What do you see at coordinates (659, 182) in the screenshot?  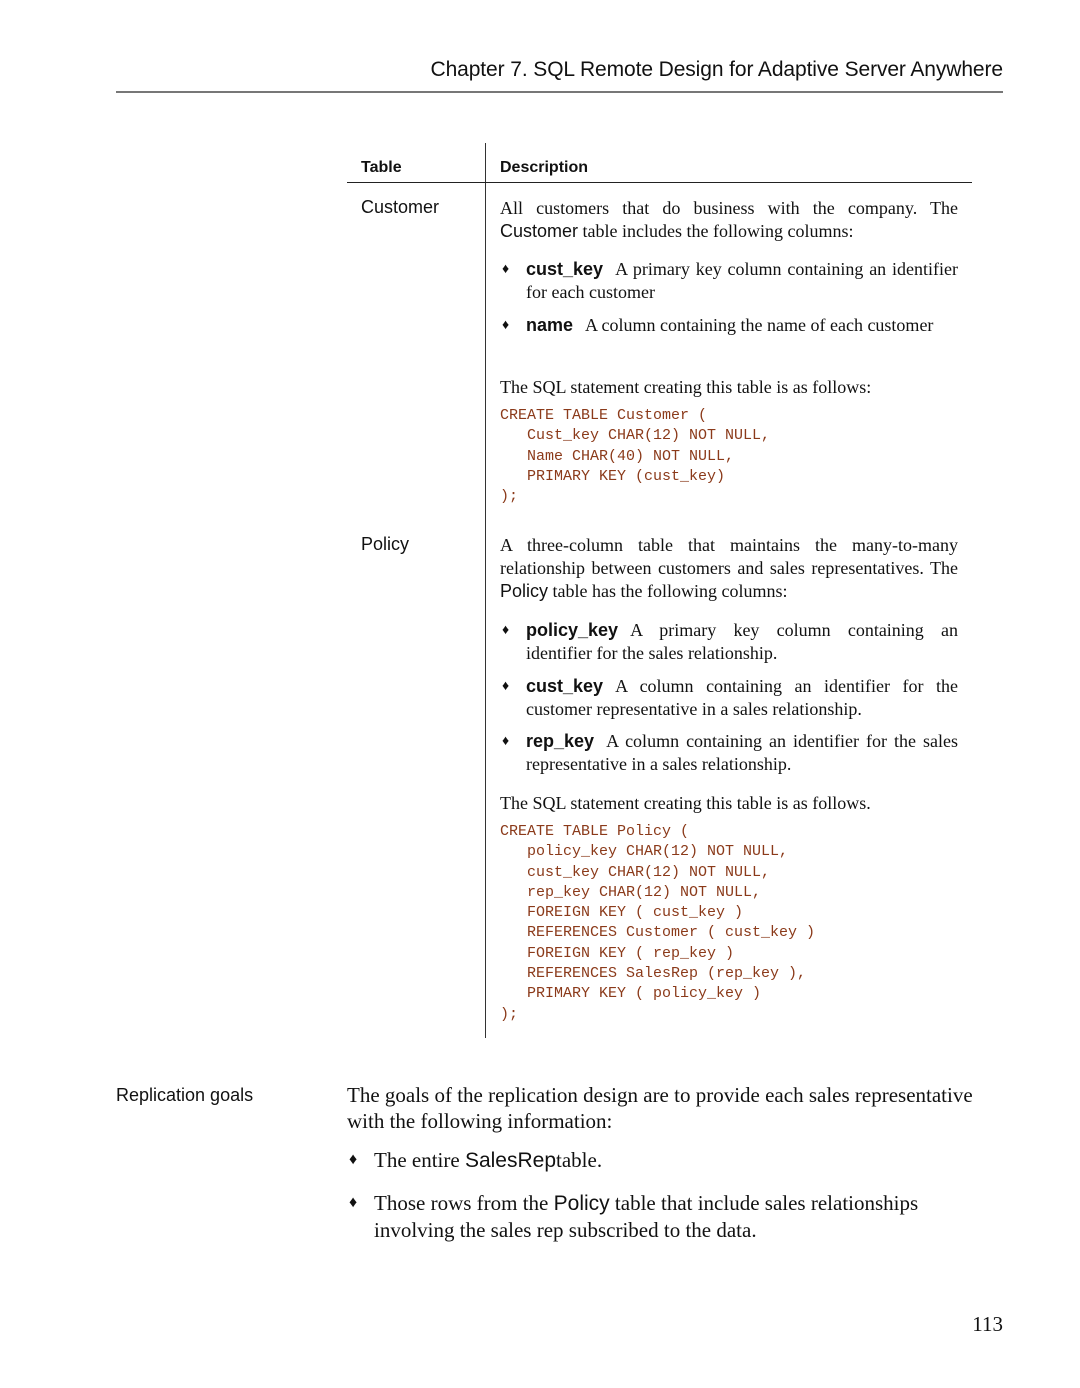 I see `table-header-rule` at bounding box center [659, 182].